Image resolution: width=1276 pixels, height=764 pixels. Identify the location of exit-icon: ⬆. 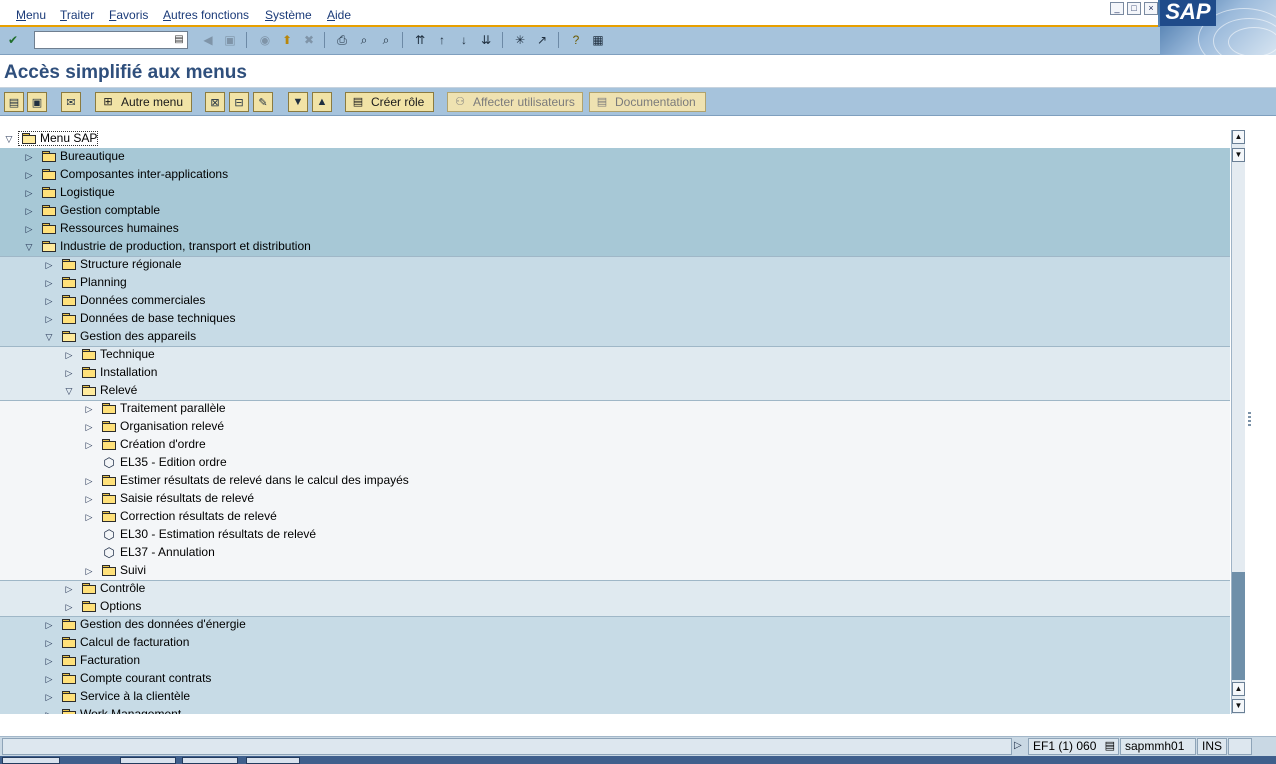
(287, 40).